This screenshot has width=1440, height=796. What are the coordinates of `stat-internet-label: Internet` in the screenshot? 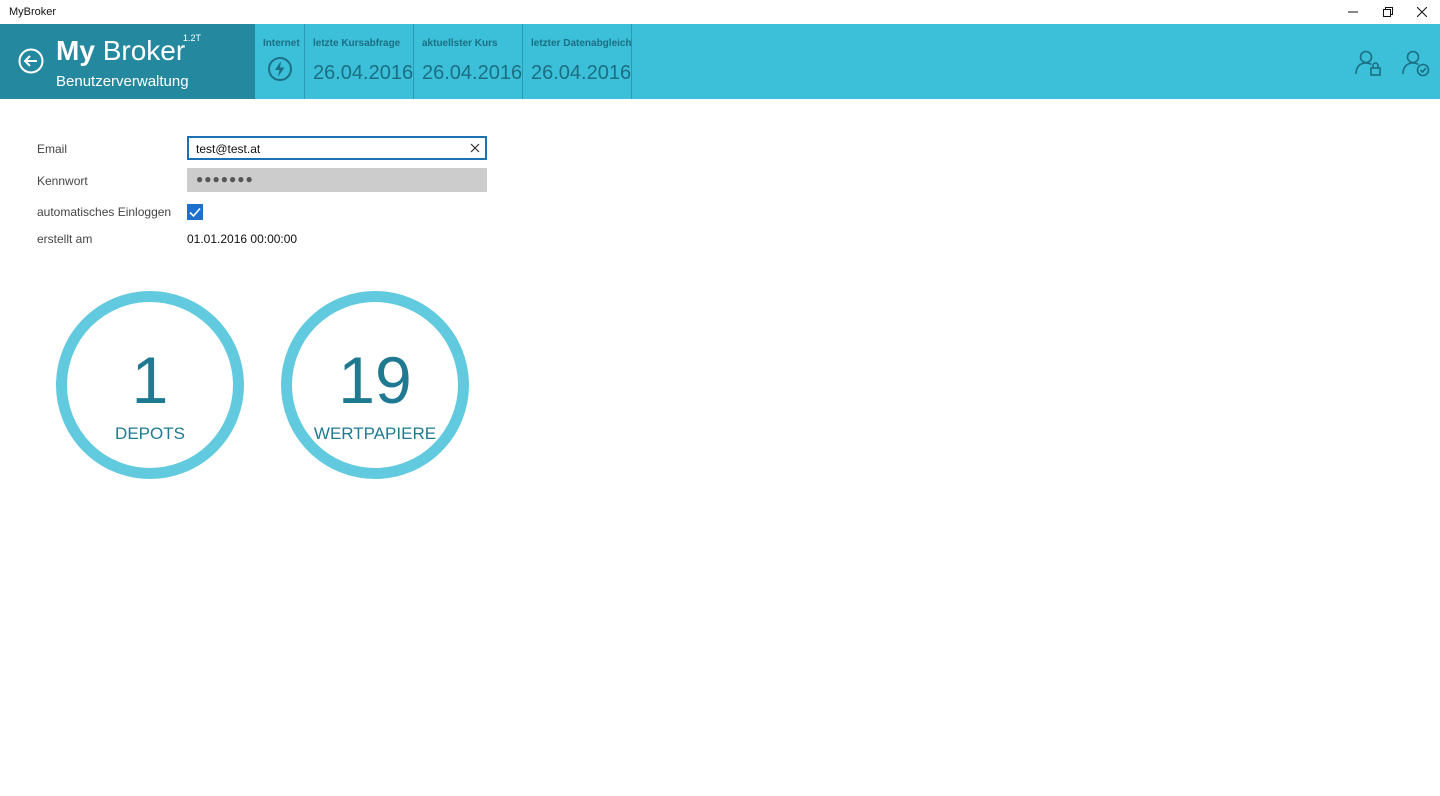 It's located at (281, 43).